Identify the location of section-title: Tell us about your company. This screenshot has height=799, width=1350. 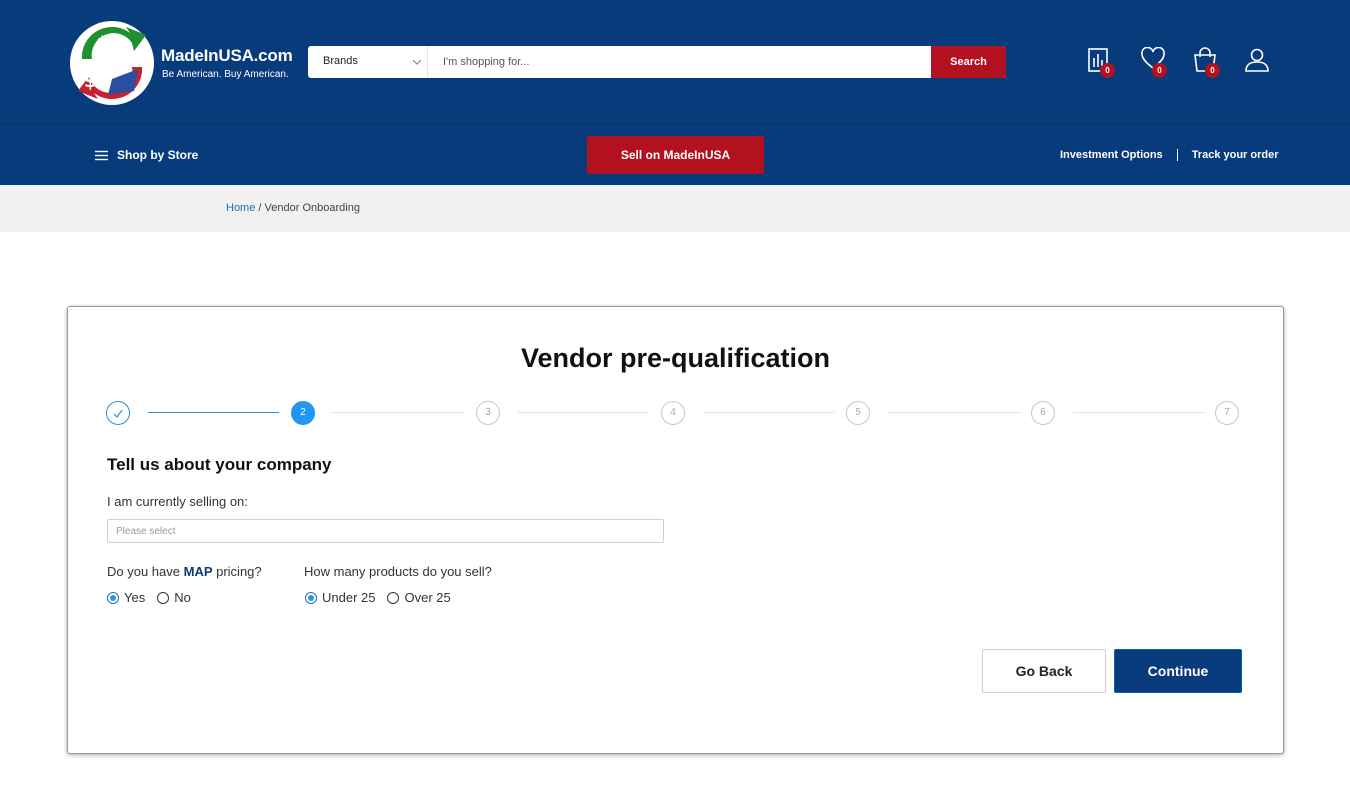
(219, 464).